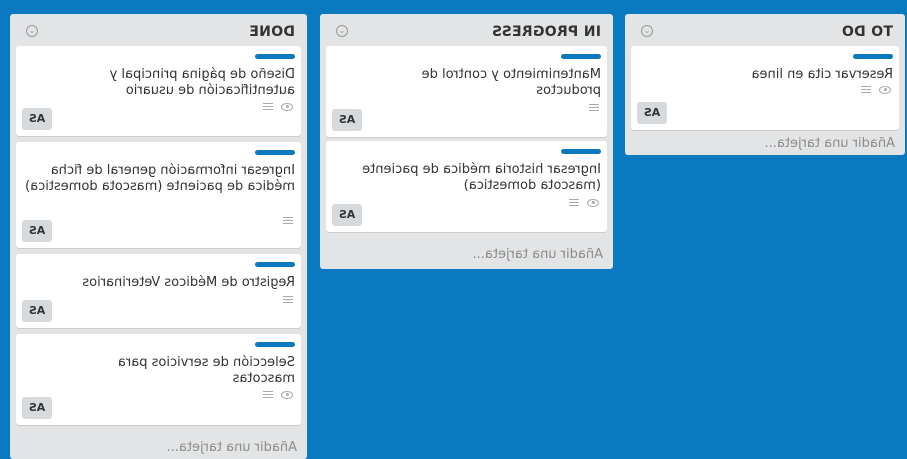  Describe the element at coordinates (765, 88) in the screenshot. I see `card-reservar-cita: Reservar cita en linea AS` at that location.